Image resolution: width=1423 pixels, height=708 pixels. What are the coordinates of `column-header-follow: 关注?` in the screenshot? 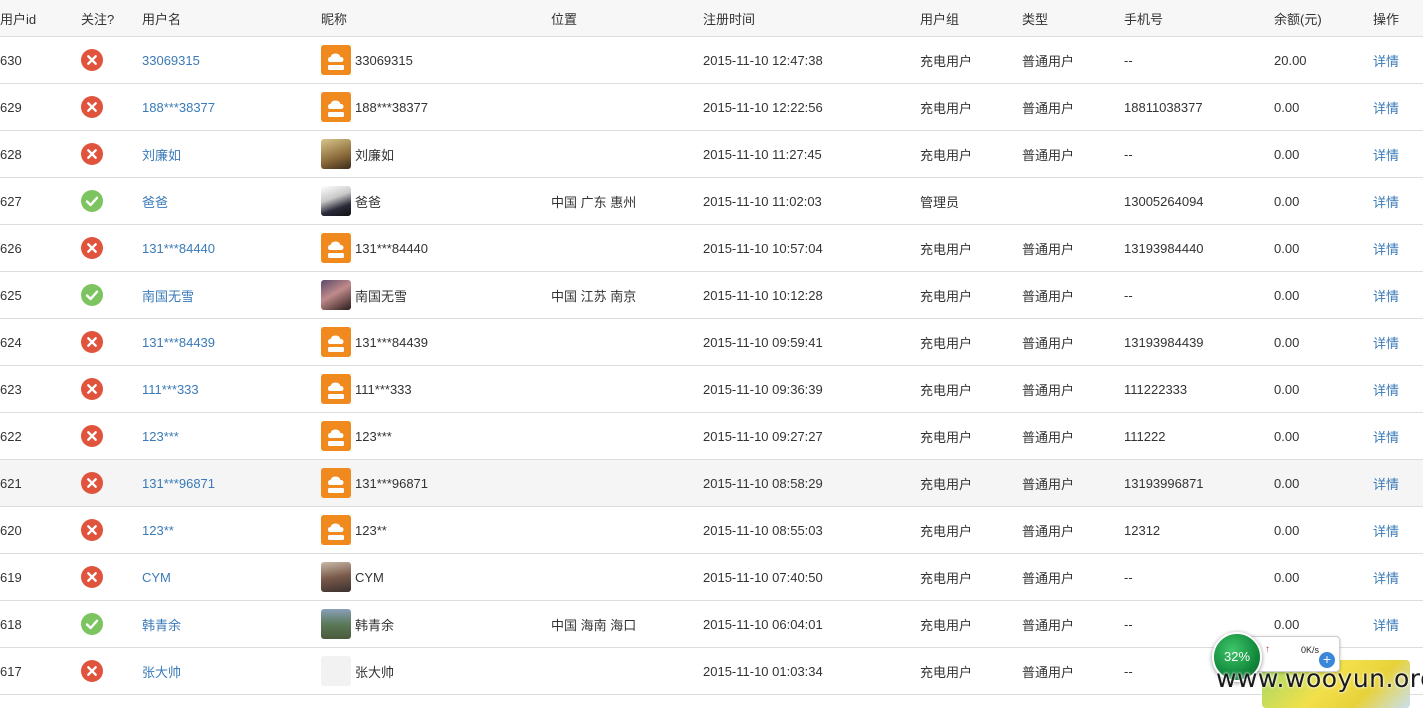 It's located at (111, 18).